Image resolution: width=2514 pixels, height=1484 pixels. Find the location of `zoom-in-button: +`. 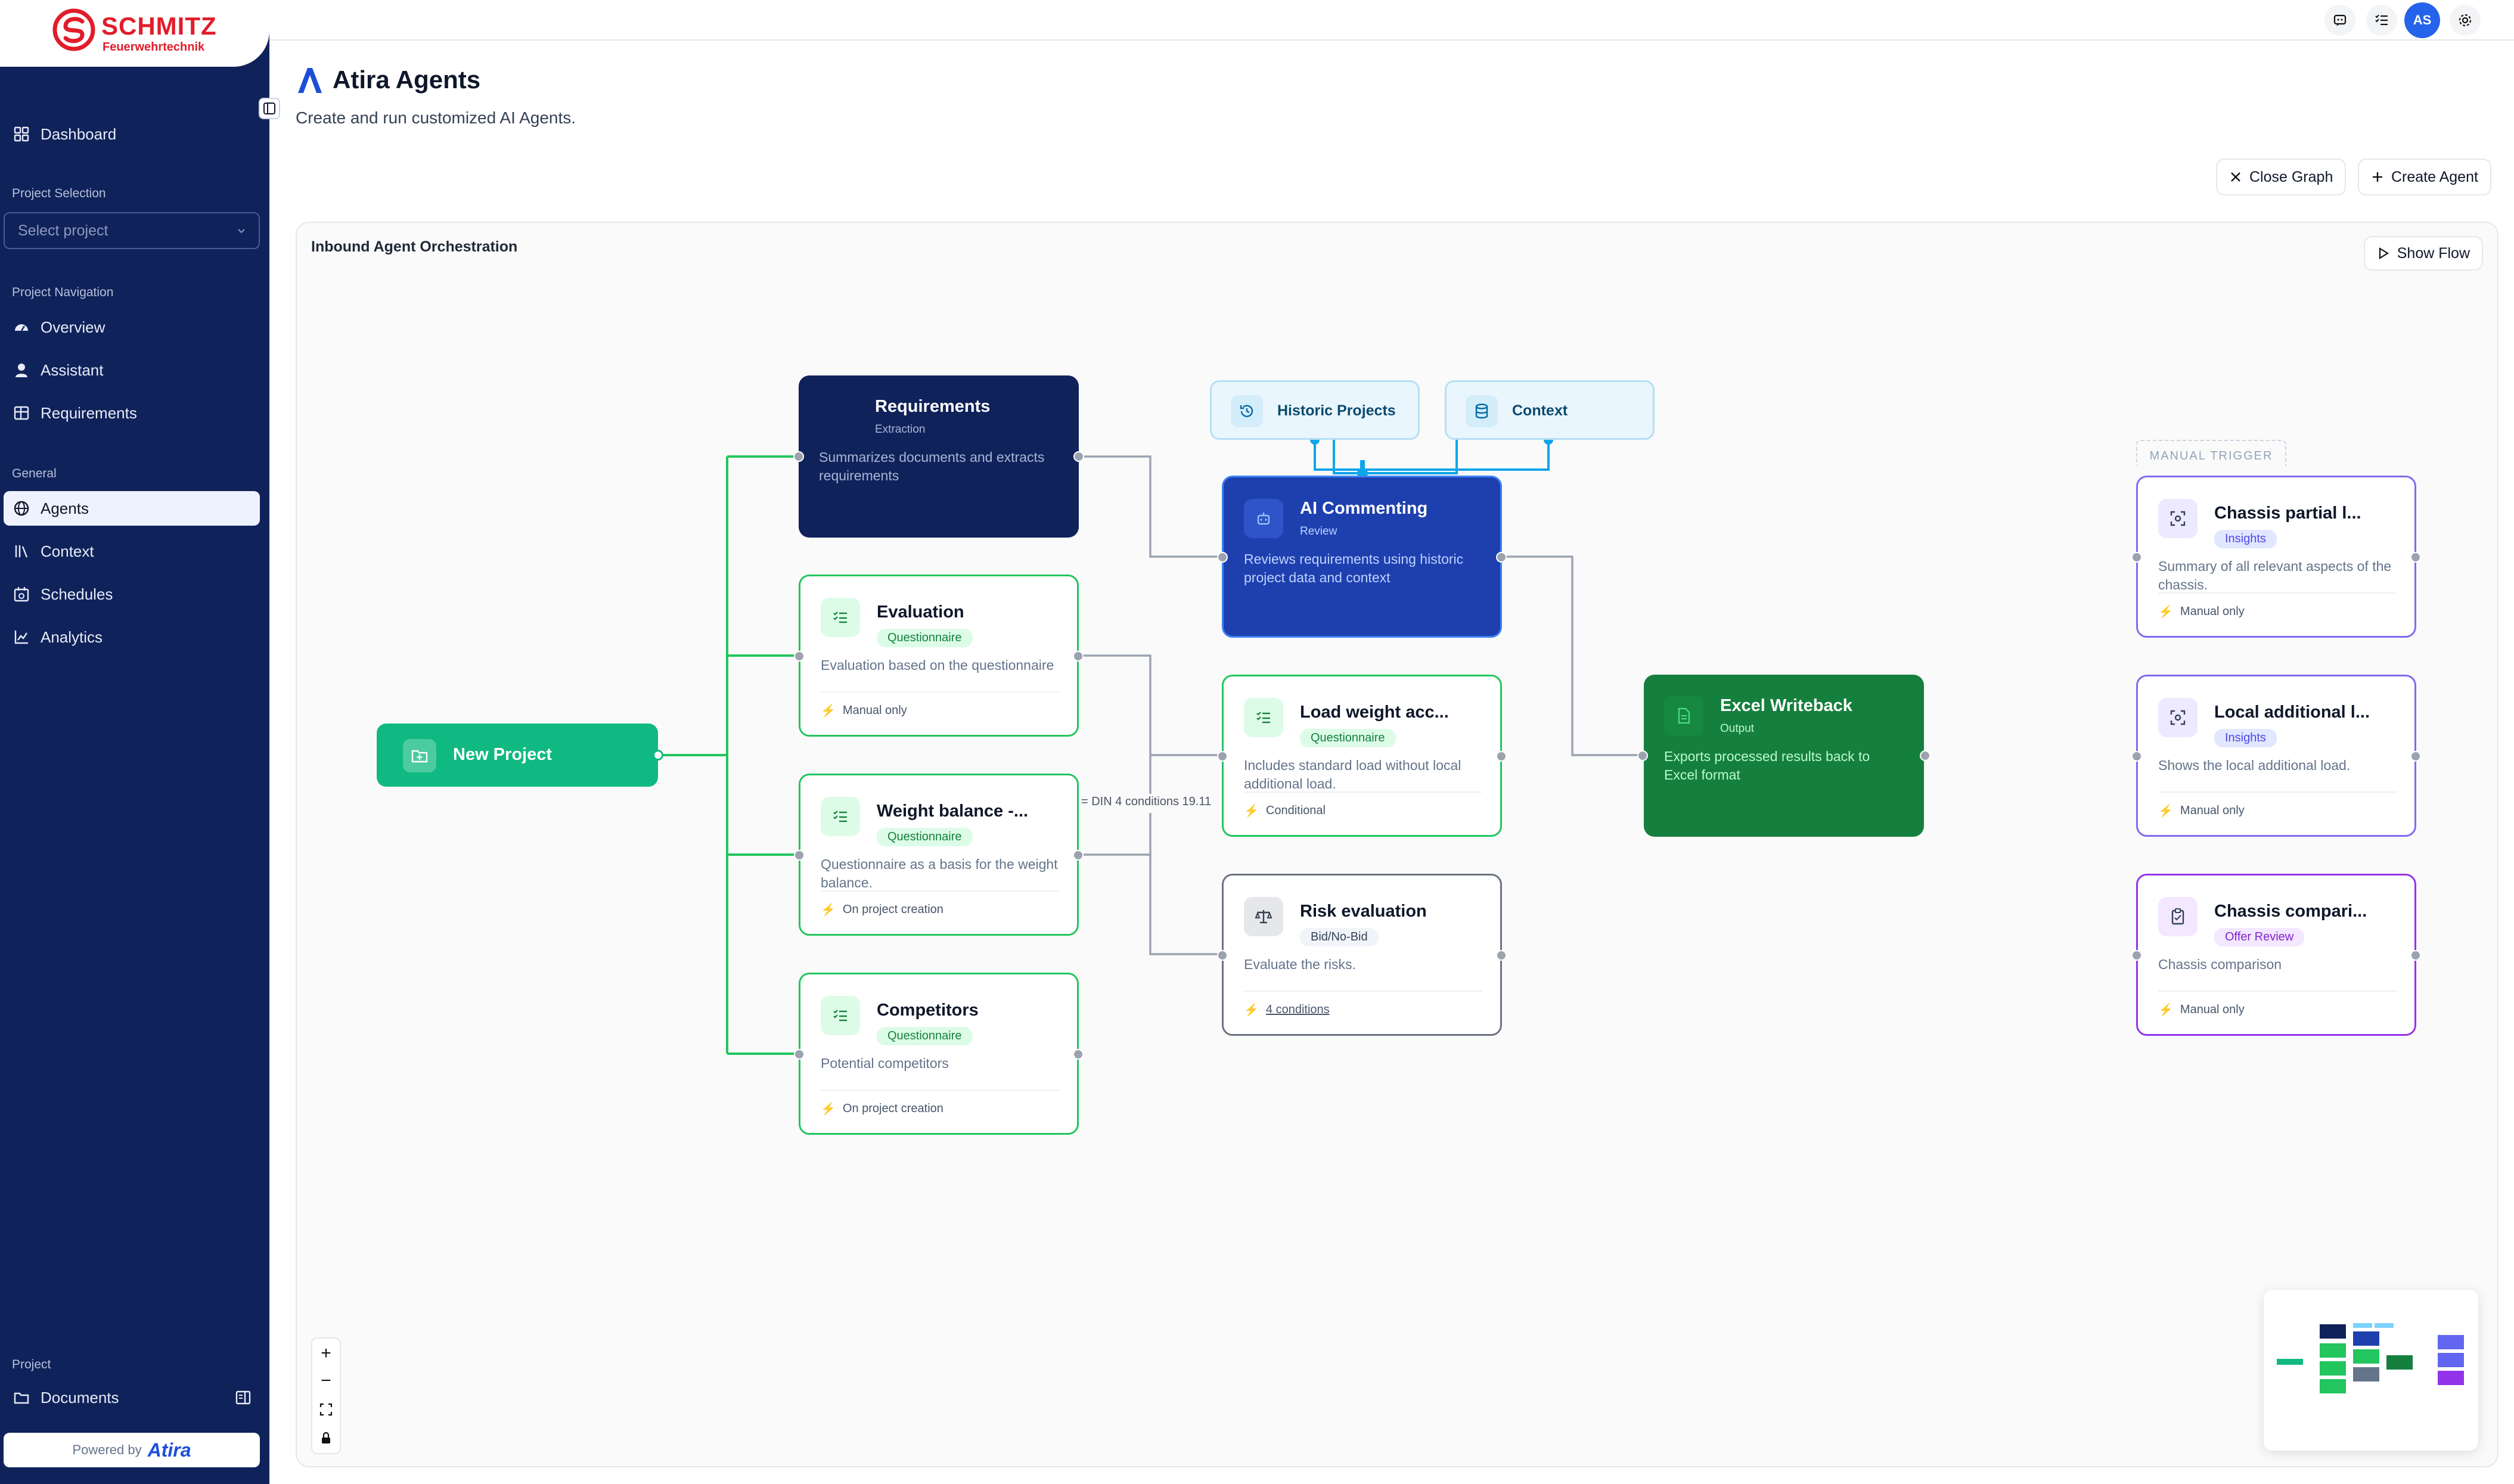

zoom-in-button: + is located at coordinates (326, 1354).